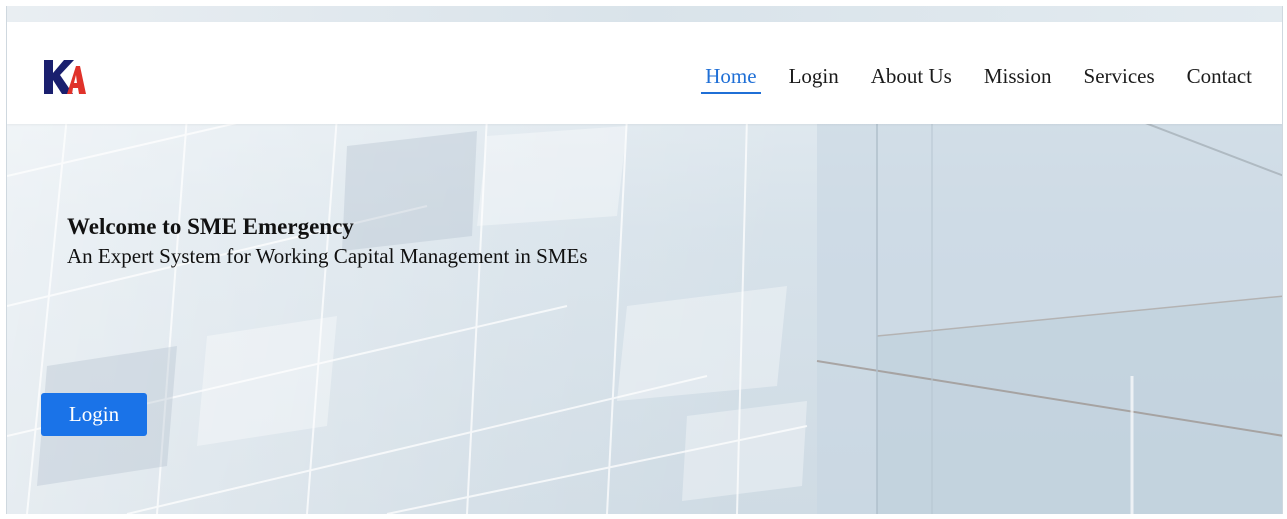  I want to click on nav-about-us: About Us, so click(911, 76).